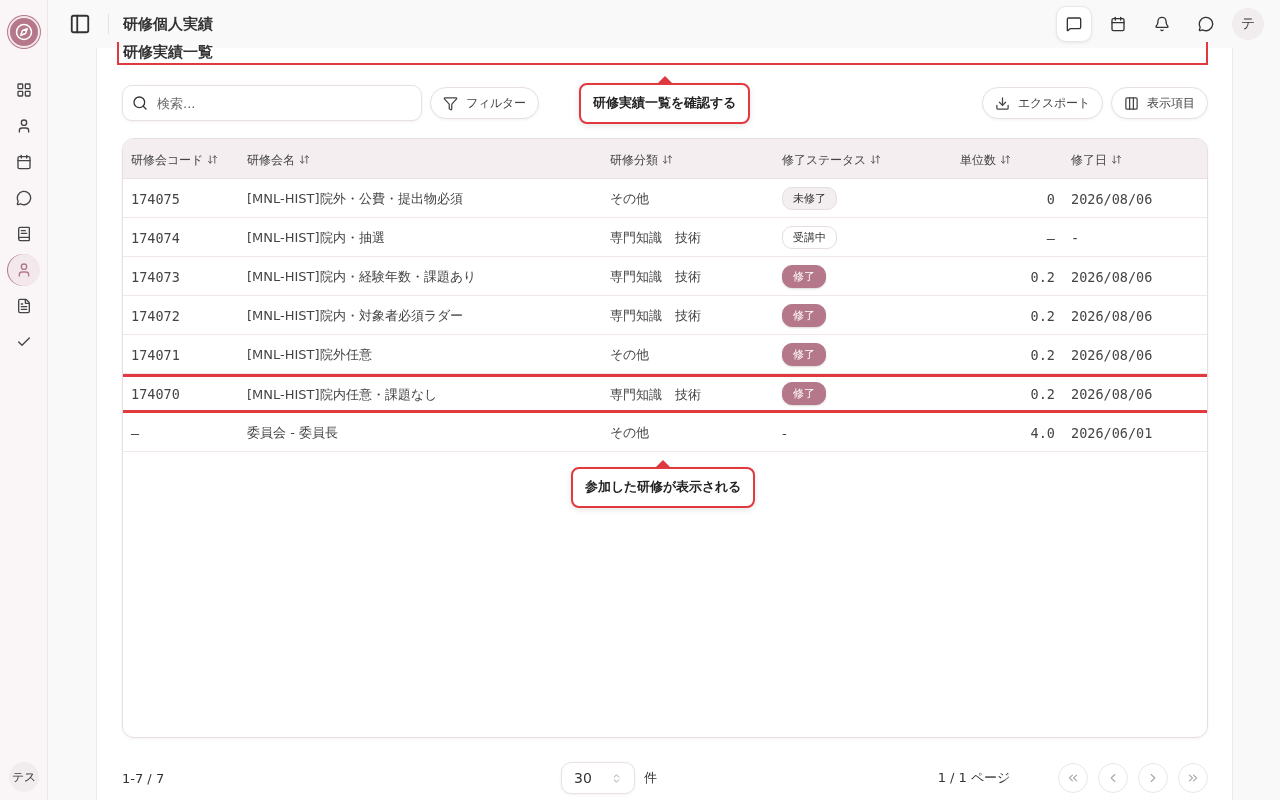  What do you see at coordinates (1112, 432) in the screenshot?
I see `table-cell: 2026/06/01` at bounding box center [1112, 432].